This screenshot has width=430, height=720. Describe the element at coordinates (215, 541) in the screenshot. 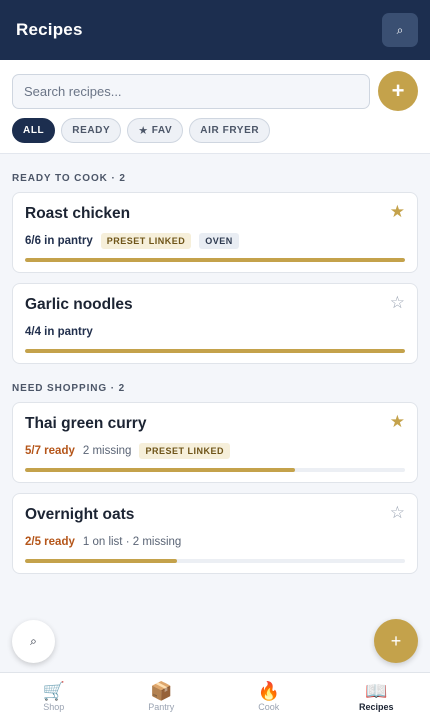

I see `recipe-meta: 2/5 ready 1 on list · 2 missing` at that location.